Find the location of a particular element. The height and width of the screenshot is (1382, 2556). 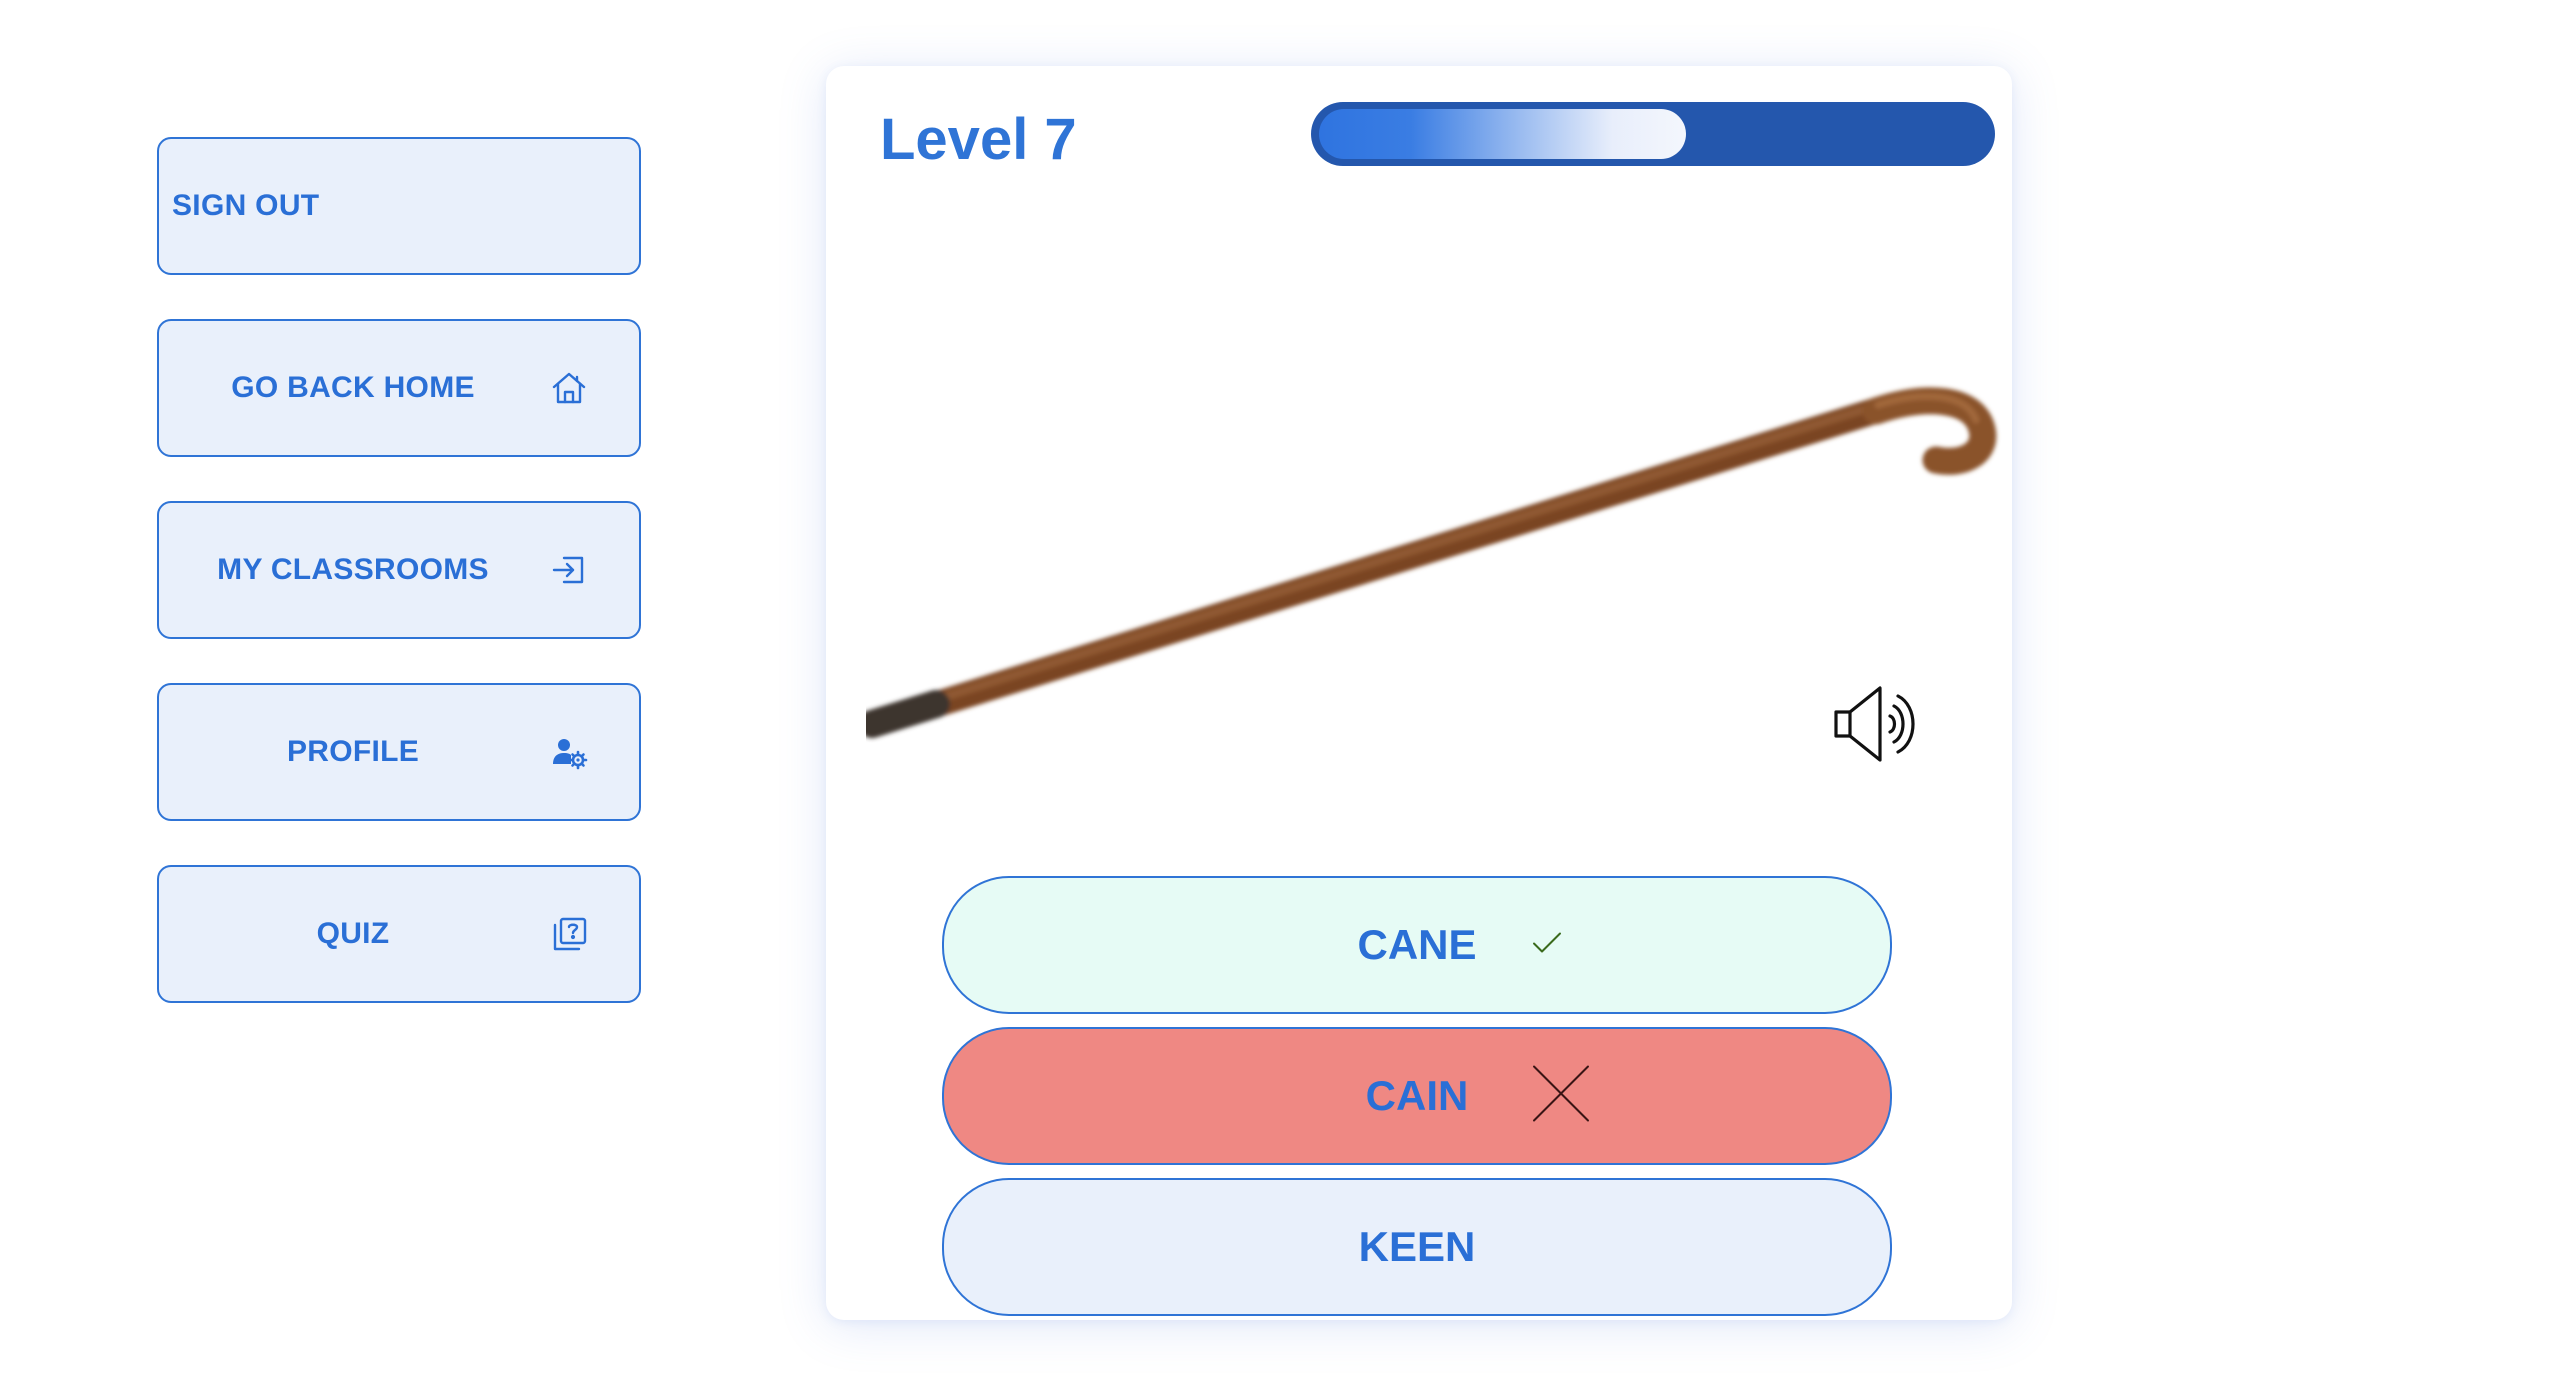

sign-out-button: SIGN OUT is located at coordinates (399, 206).